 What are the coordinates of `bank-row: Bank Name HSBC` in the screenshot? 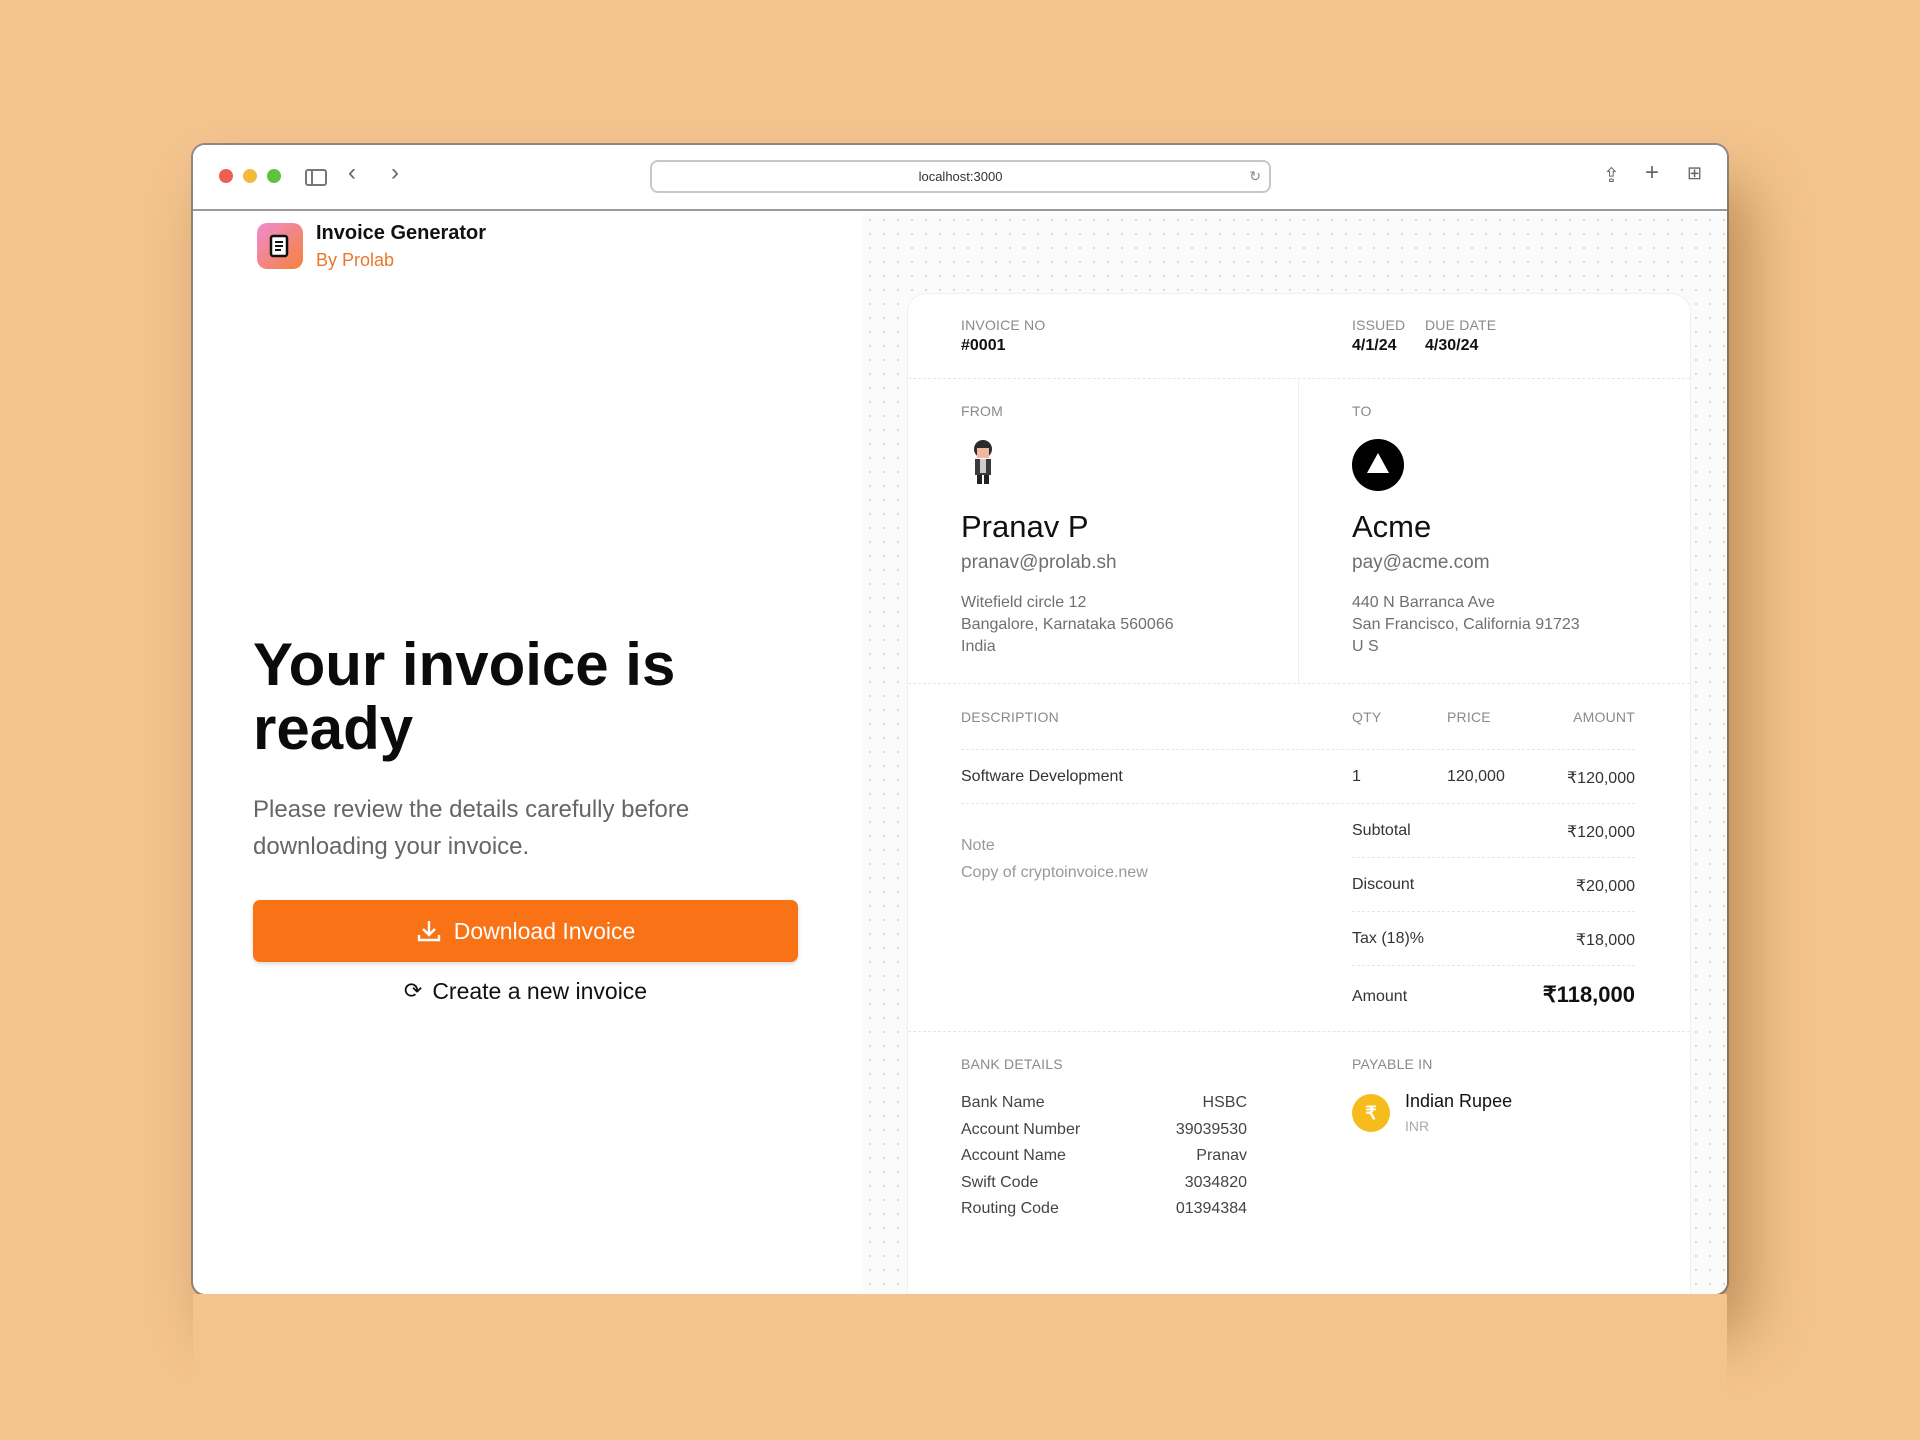 It's located at (1104, 1103).